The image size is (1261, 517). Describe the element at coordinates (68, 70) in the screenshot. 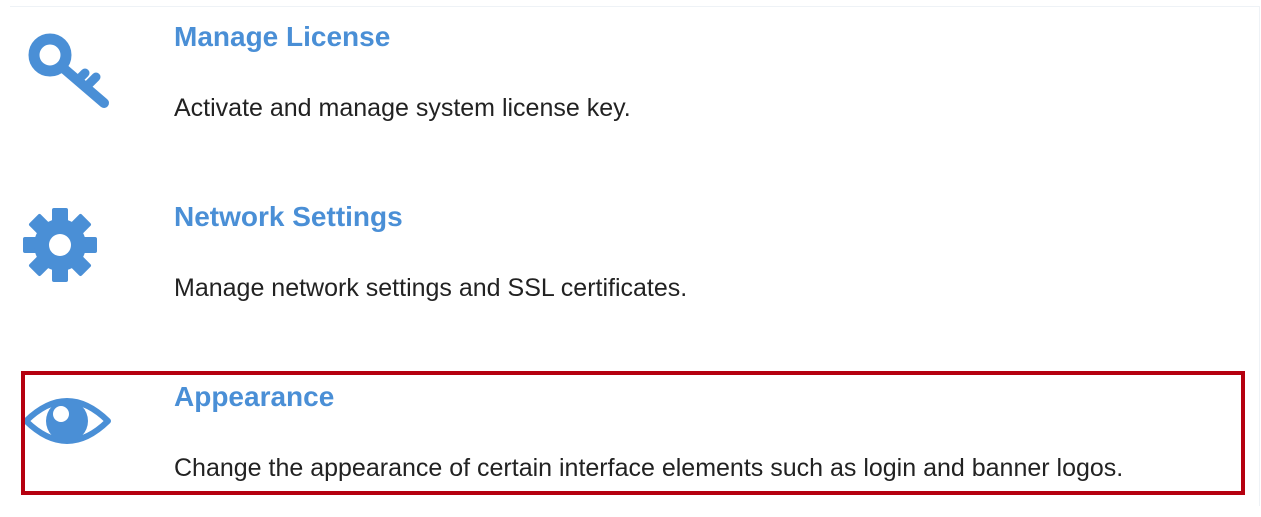

I see `key-icon` at that location.